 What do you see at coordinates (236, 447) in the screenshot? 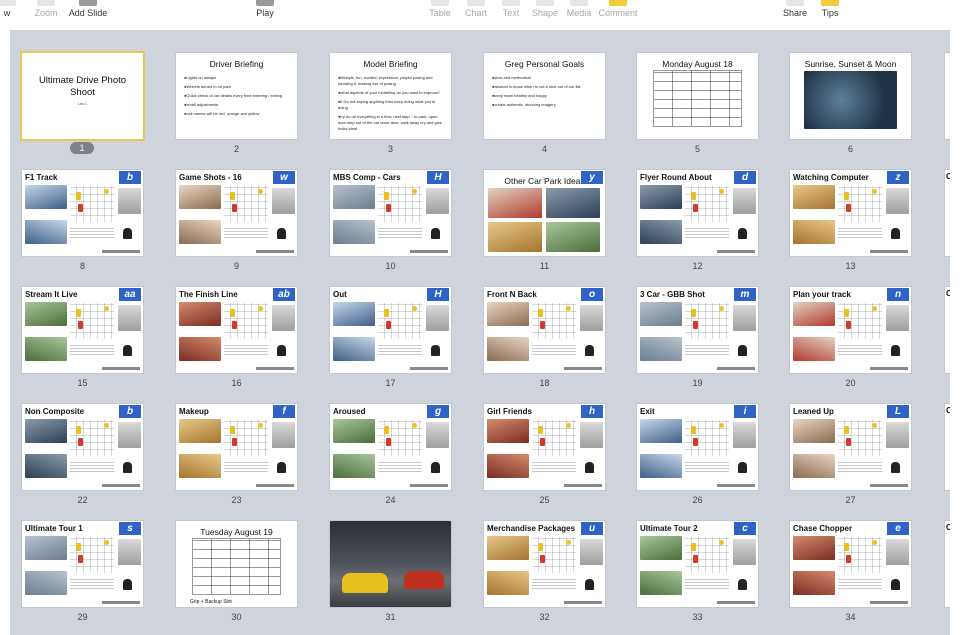
I see `slide-thumbnail: Makeup f` at bounding box center [236, 447].